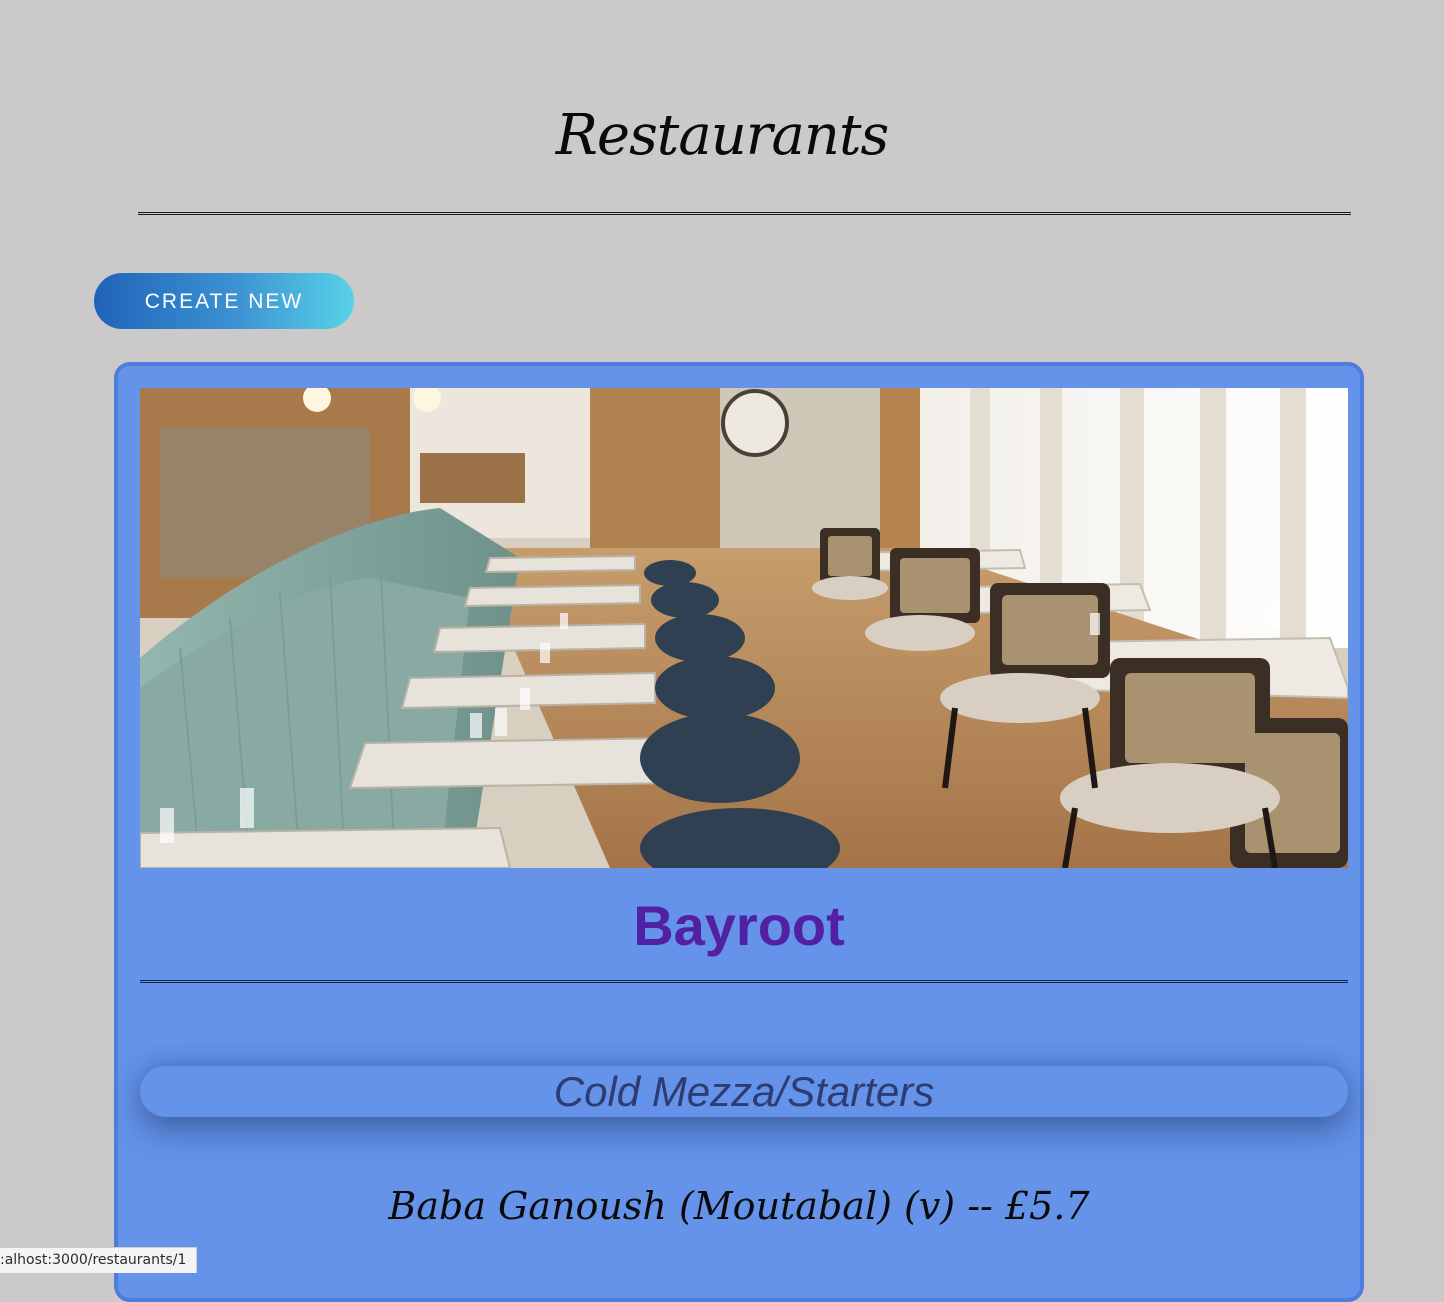 The height and width of the screenshot is (1302, 1444). I want to click on page-title: Restaurants, so click(722, 135).